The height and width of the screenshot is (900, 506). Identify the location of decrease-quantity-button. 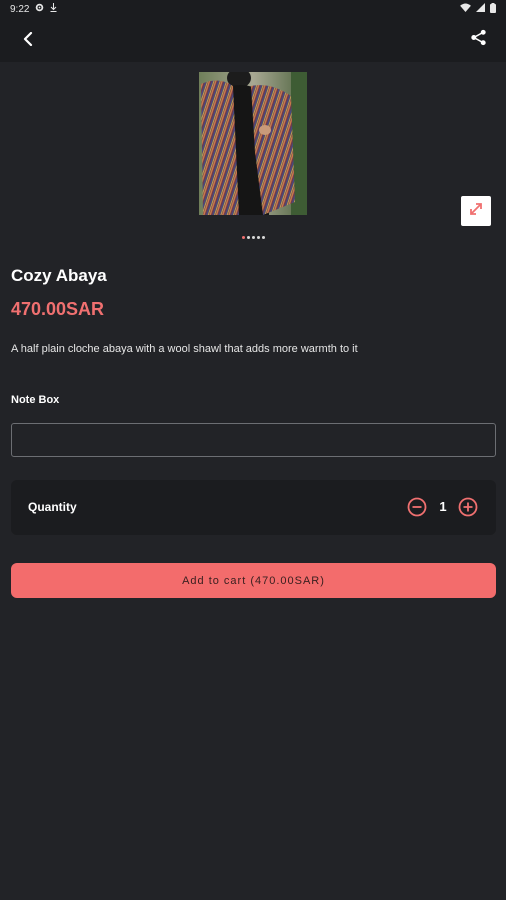
(417, 507).